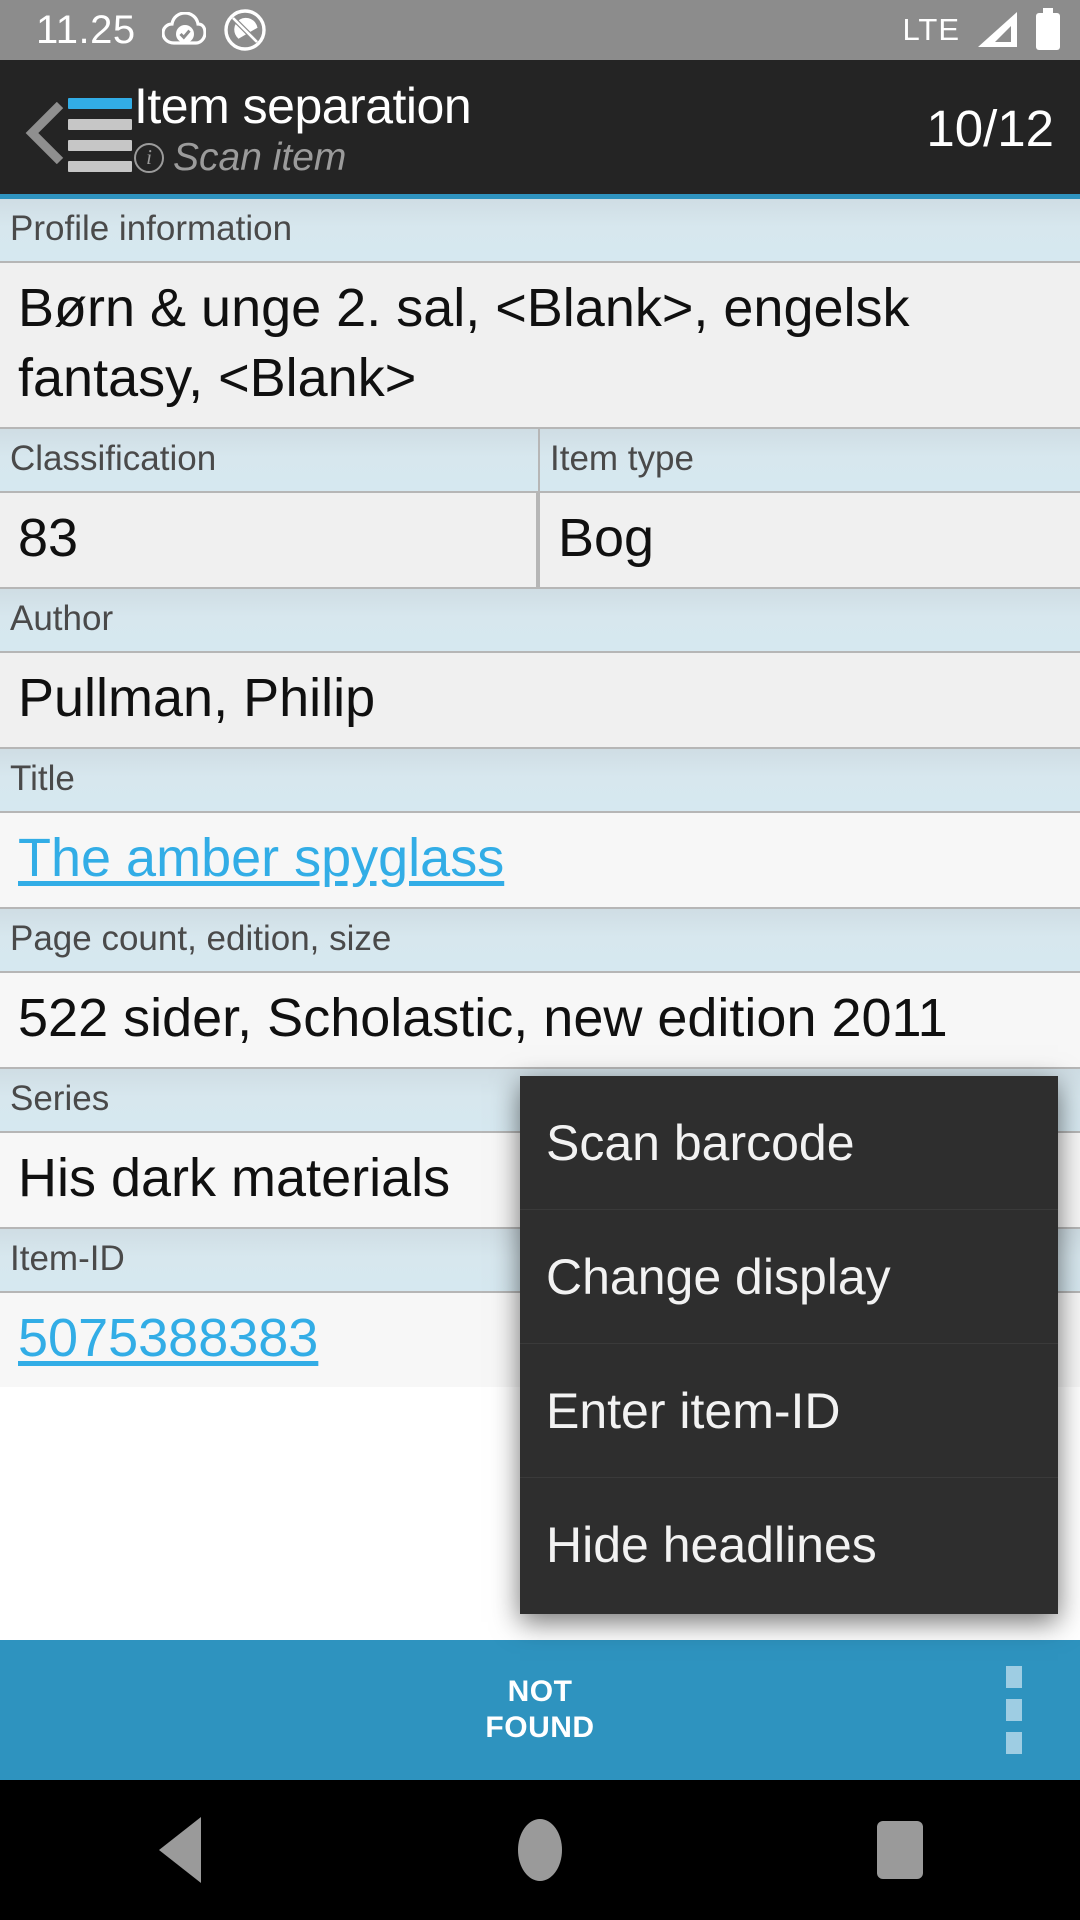 This screenshot has height=1920, width=1080. I want to click on field-value-text: 83, so click(48, 538).